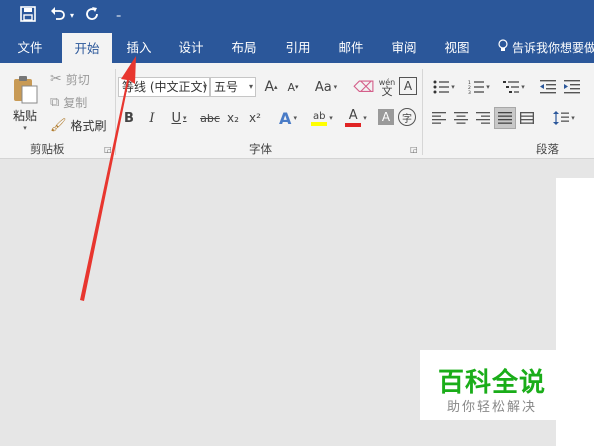 The image size is (594, 446). I want to click on annotation-arrow, so click(108, 178).